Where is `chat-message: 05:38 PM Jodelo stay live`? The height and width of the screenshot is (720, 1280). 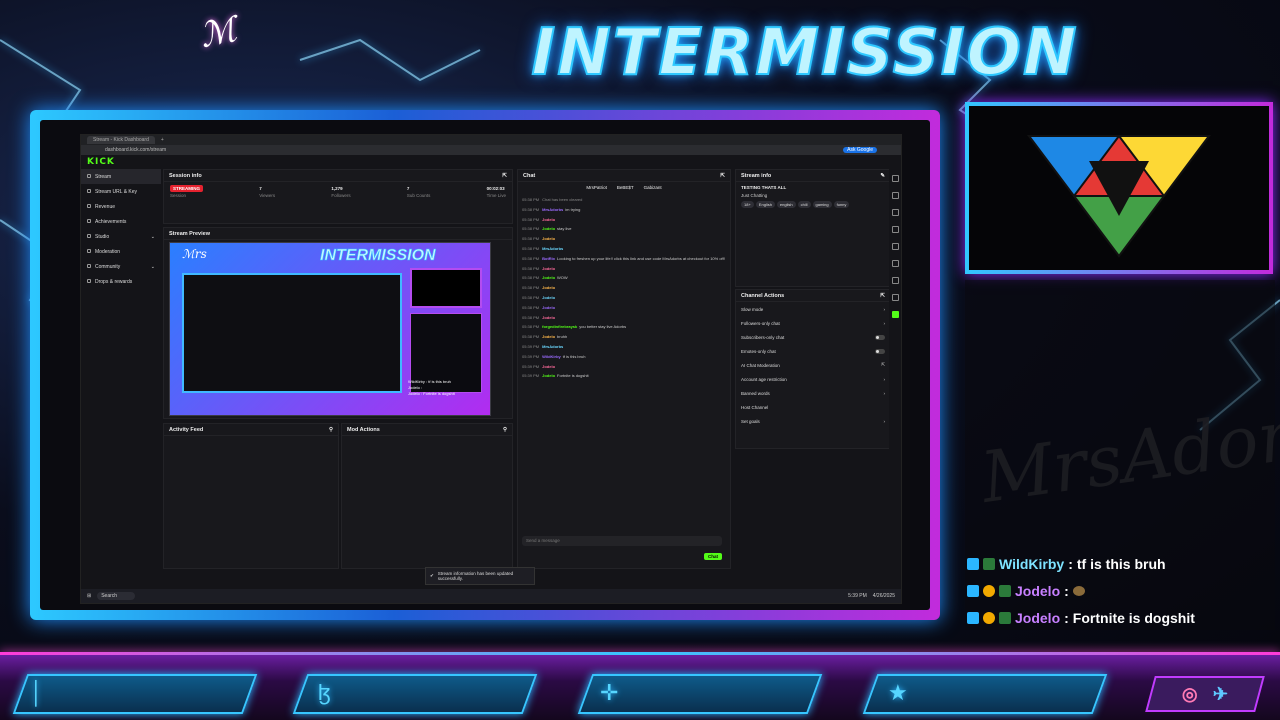
chat-message: 05:38 PM Jodelo stay live is located at coordinates (624, 229).